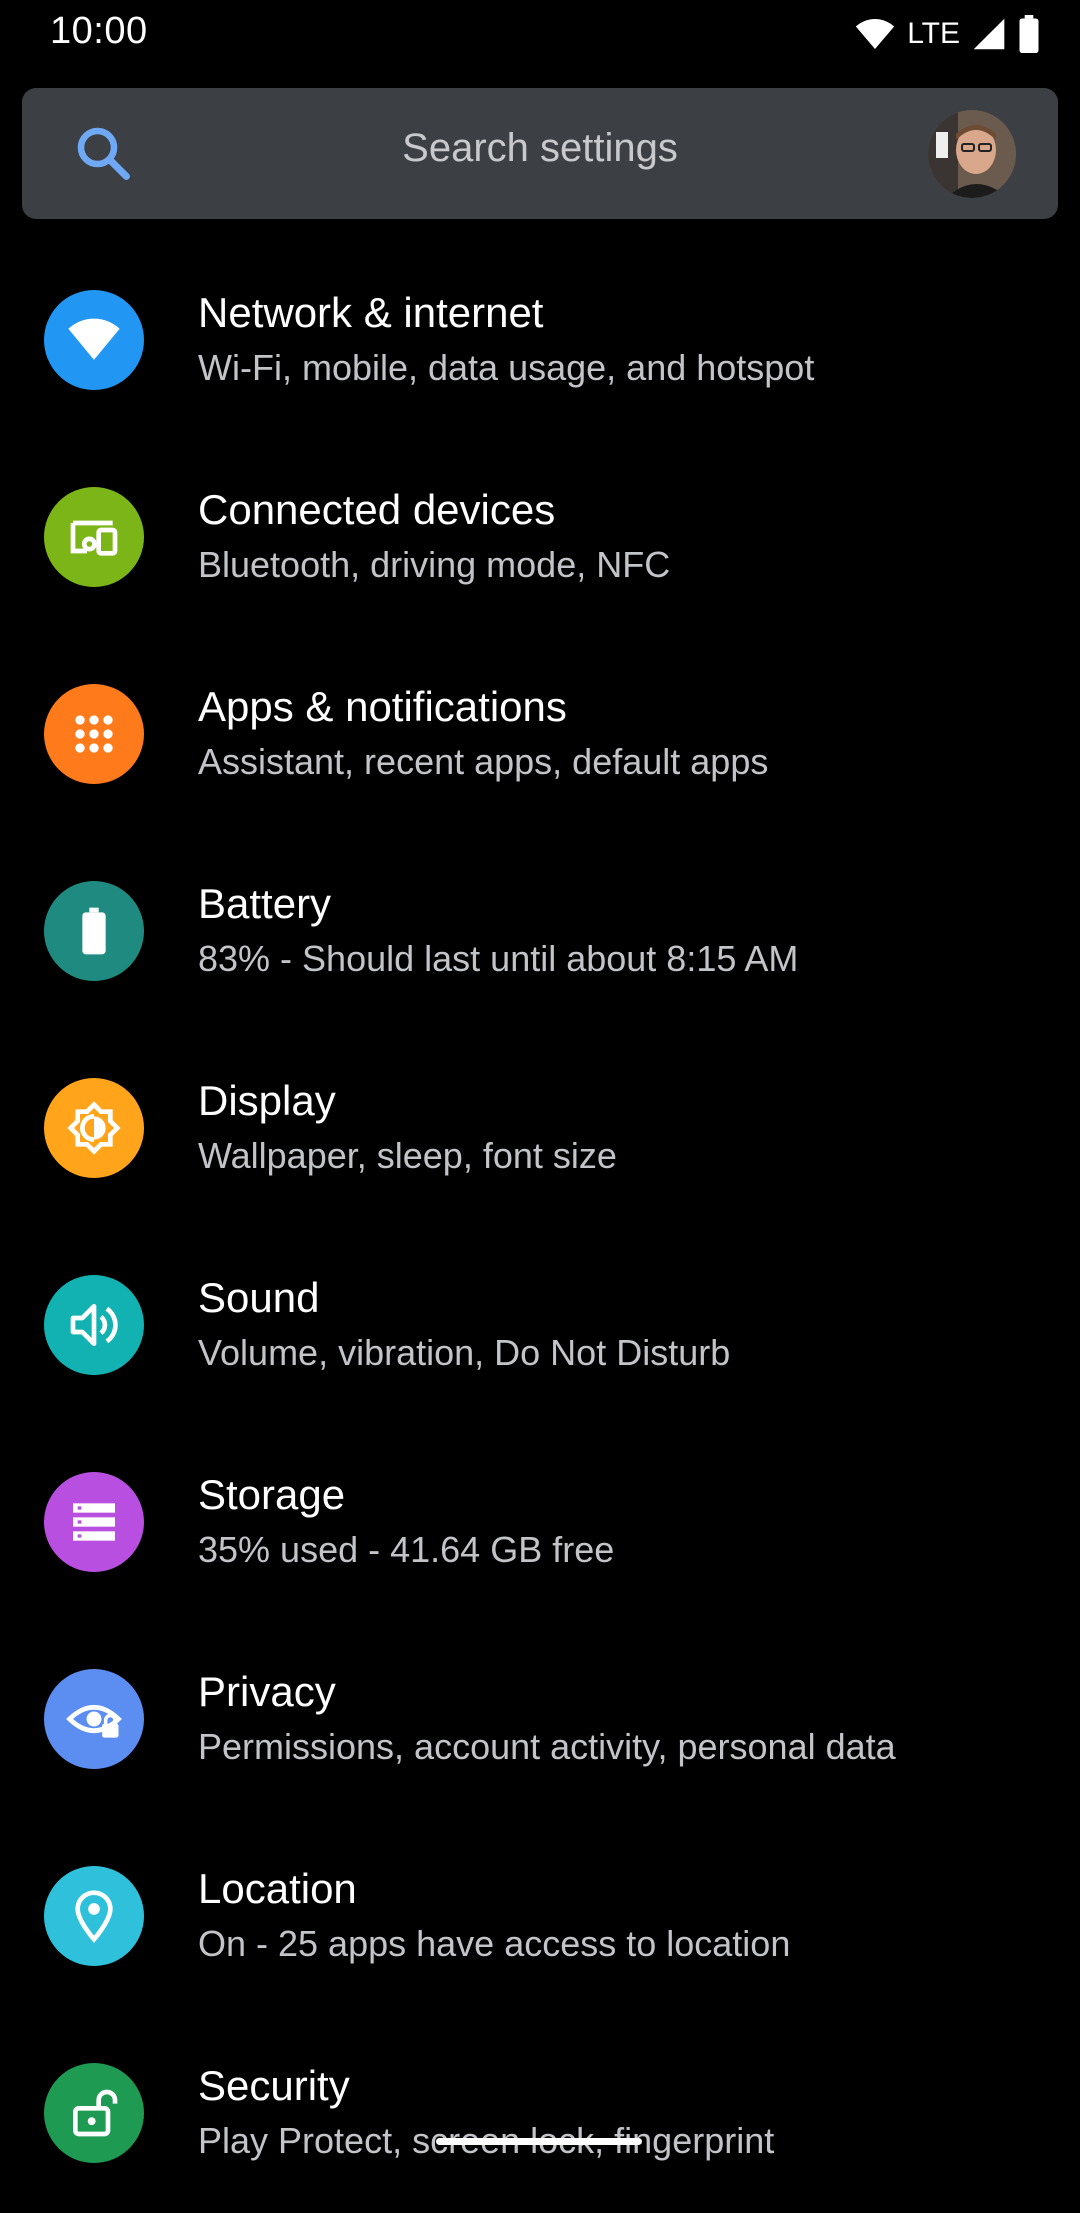 This screenshot has width=1080, height=2213. I want to click on battery-status-icon, so click(1029, 34).